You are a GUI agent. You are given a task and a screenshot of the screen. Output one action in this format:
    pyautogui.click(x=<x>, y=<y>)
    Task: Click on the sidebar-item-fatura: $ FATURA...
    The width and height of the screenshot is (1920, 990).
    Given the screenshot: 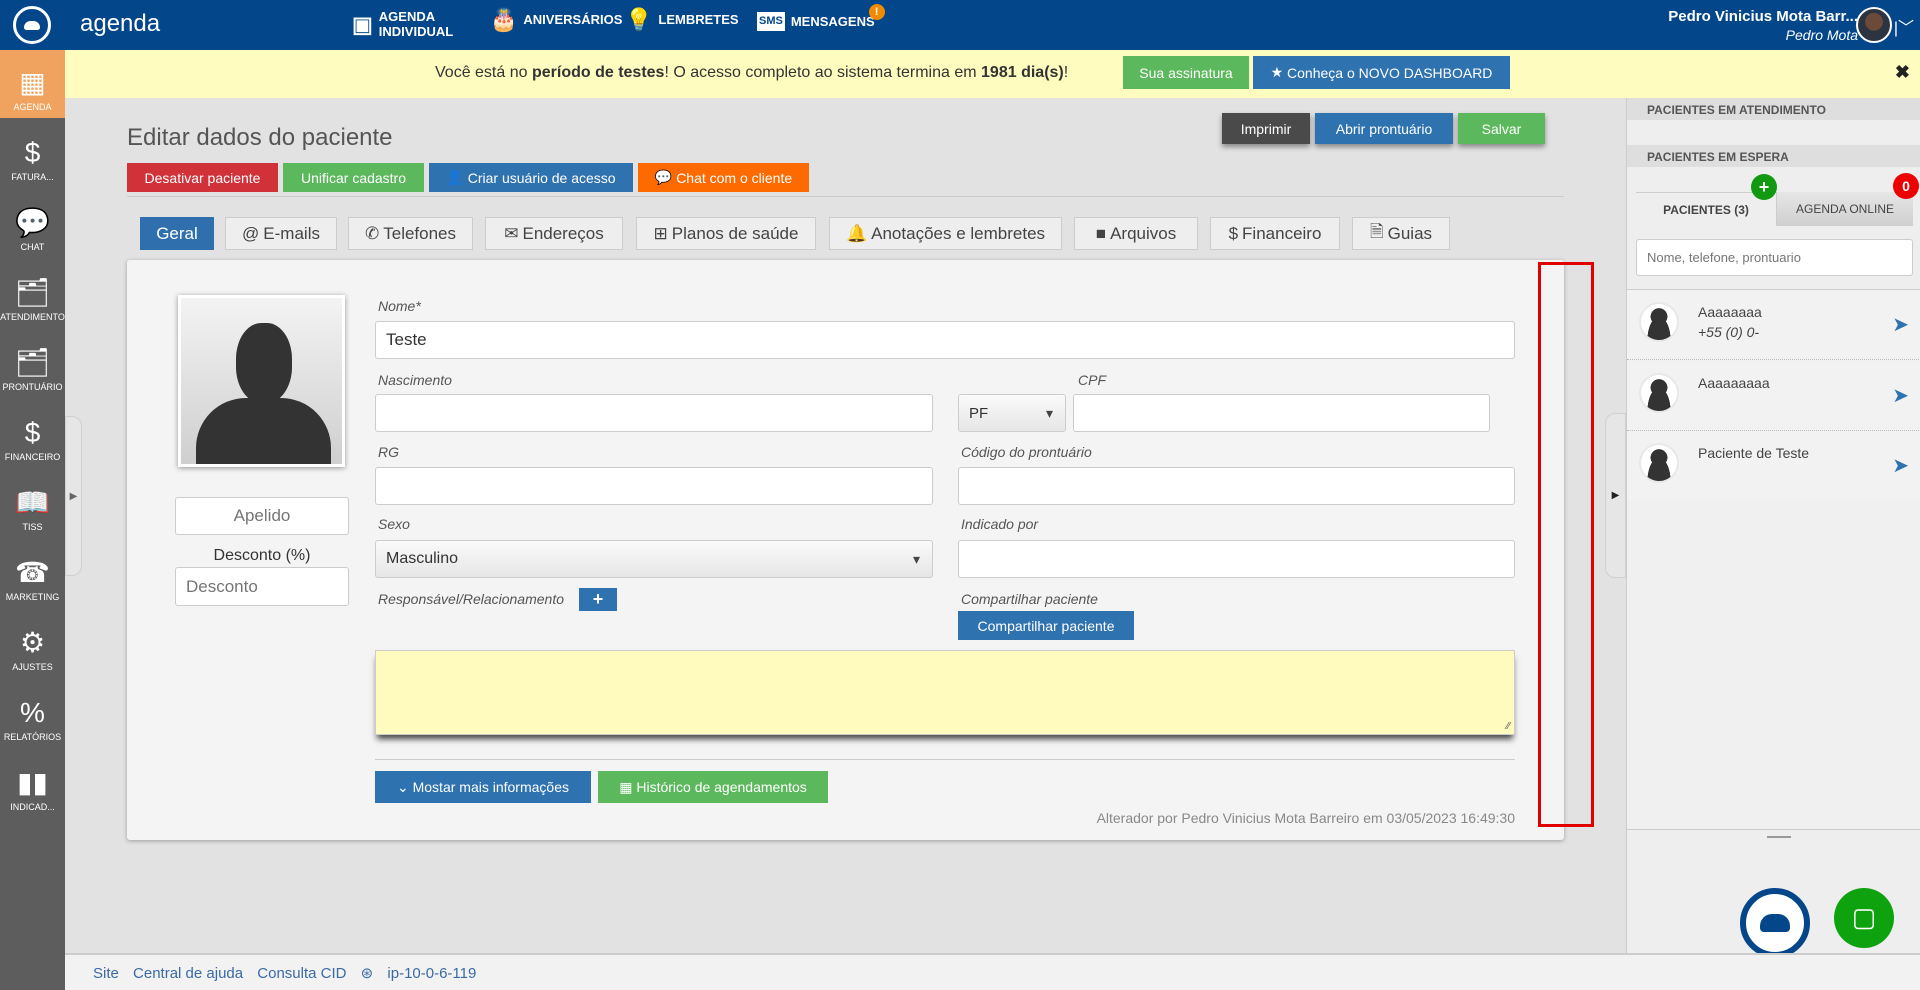 What is the action you would take?
    pyautogui.click(x=32, y=153)
    